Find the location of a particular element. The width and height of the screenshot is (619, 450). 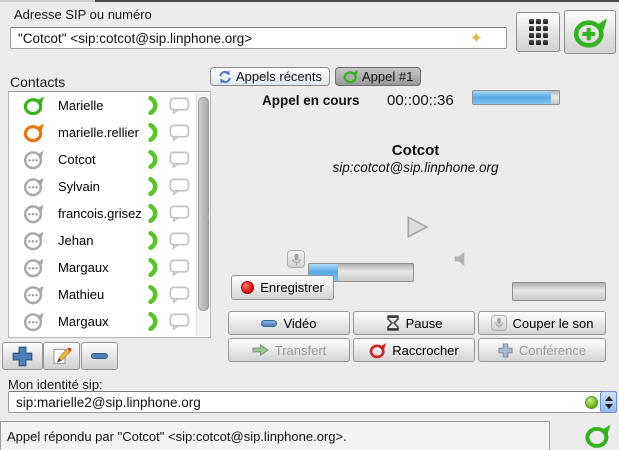

mute-icon is located at coordinates (498, 323).